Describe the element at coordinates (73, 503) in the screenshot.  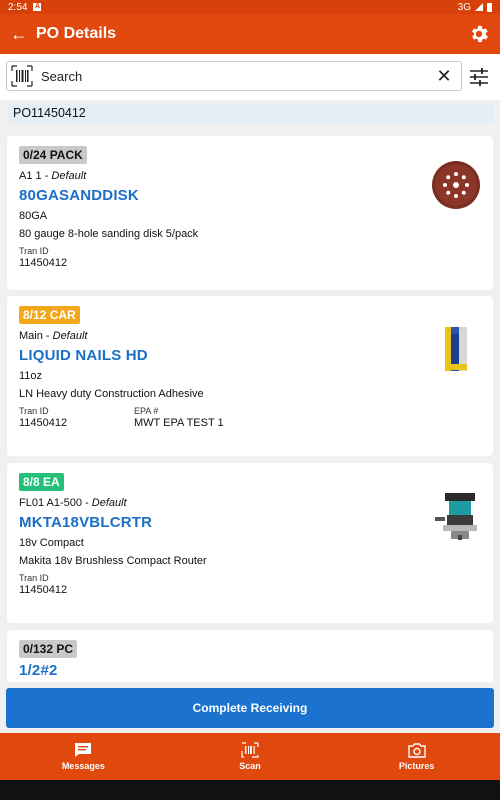
I see `item-location: FL01 A1-500 - Default` at that location.